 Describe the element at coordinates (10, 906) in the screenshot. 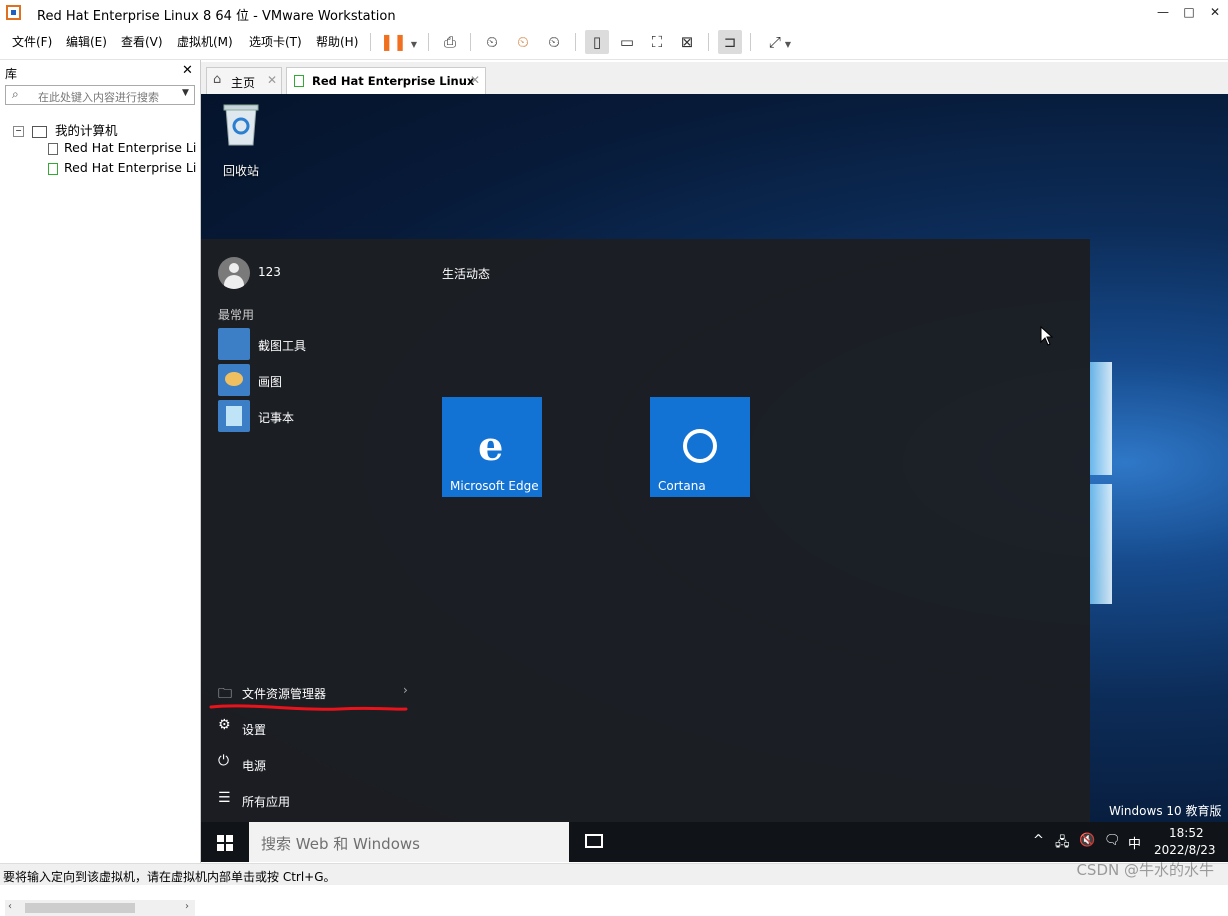

I see `scroll-left-icon: ‹` at that location.